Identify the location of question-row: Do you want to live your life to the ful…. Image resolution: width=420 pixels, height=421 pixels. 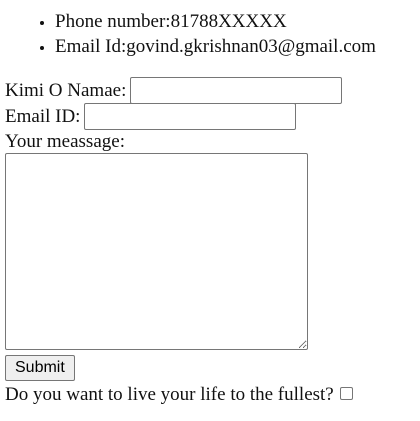
(179, 395).